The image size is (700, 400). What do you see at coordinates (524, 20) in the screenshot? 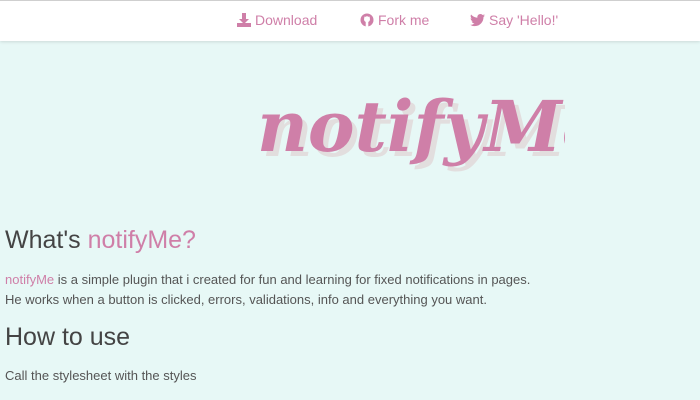
I see `say-hello-label: Say 'Hello!'` at bounding box center [524, 20].